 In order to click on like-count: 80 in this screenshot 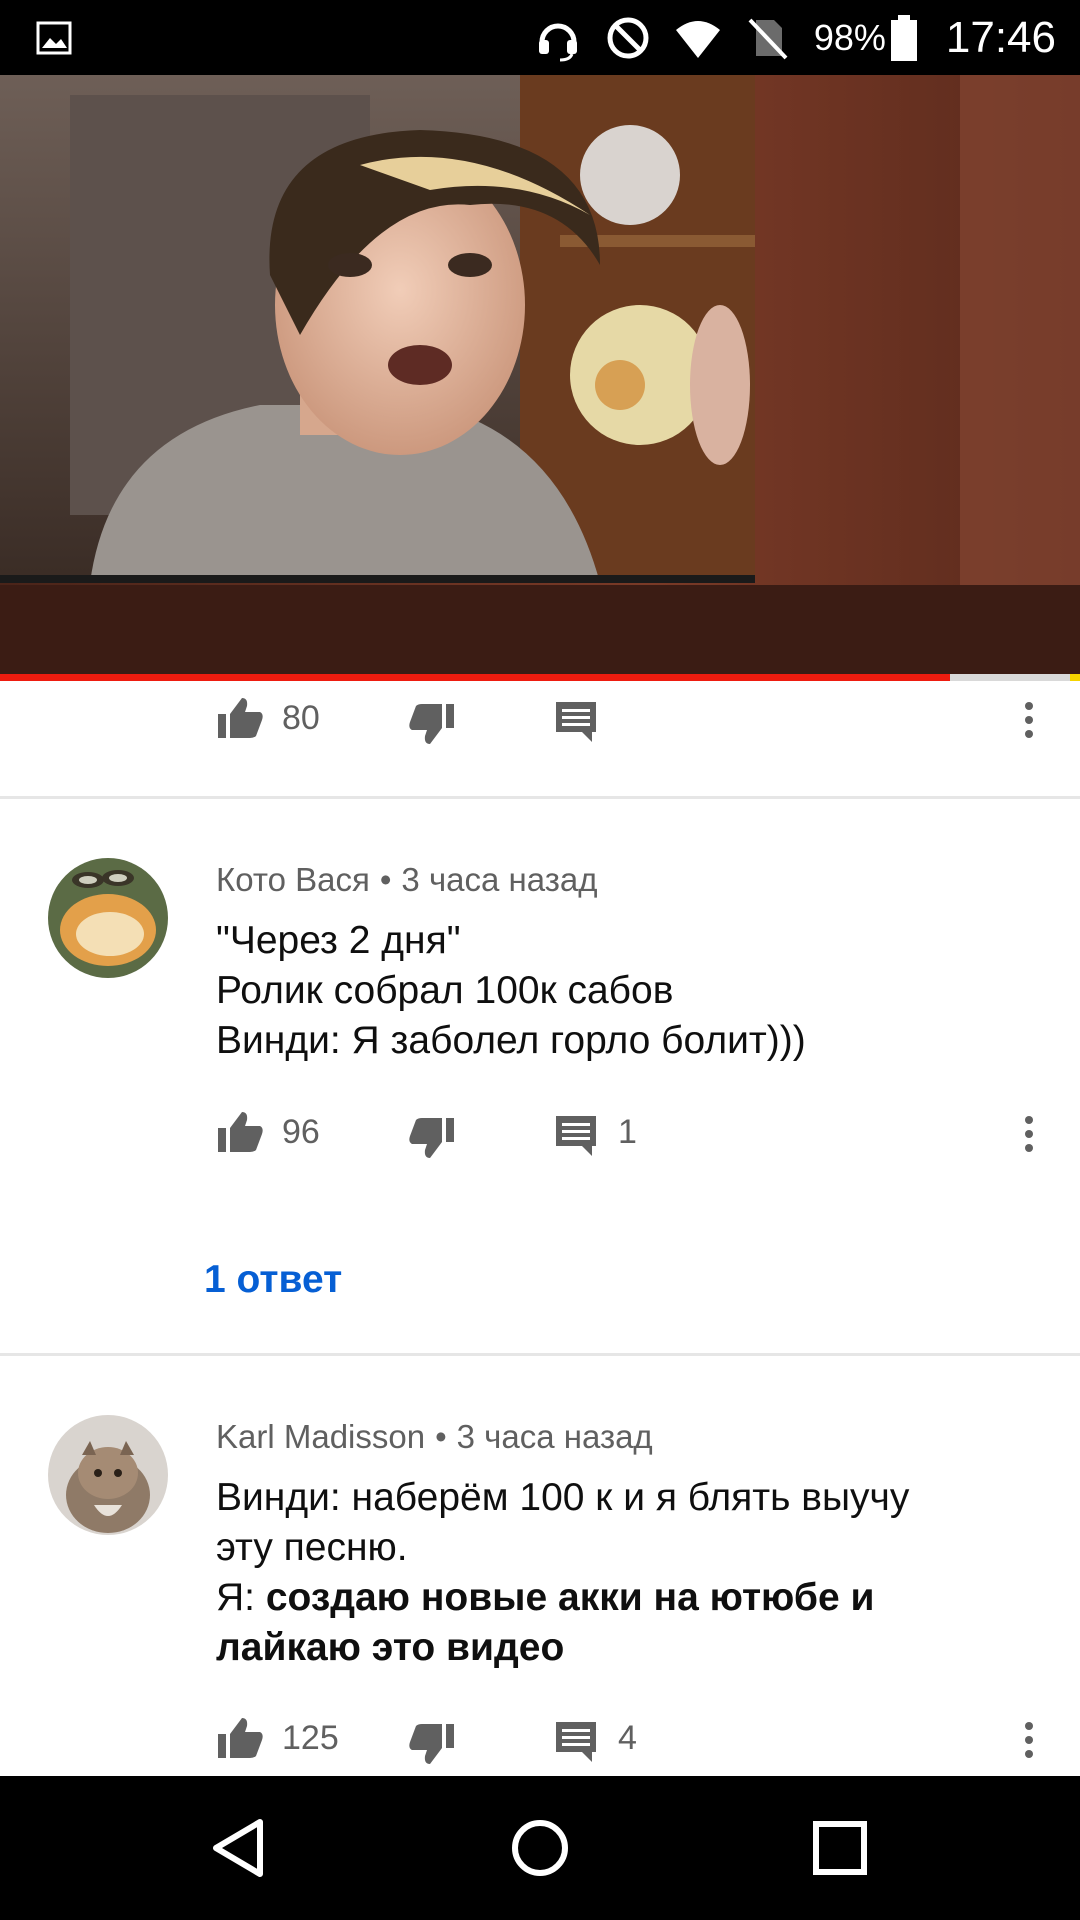, I will do `click(301, 718)`.